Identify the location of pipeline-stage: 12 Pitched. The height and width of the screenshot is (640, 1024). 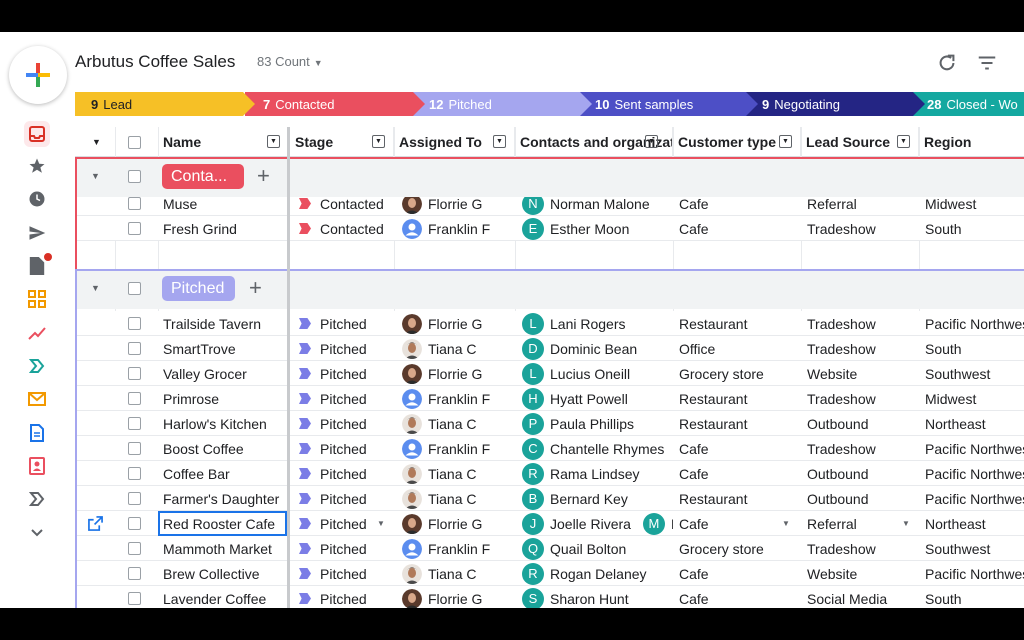
(501, 104).